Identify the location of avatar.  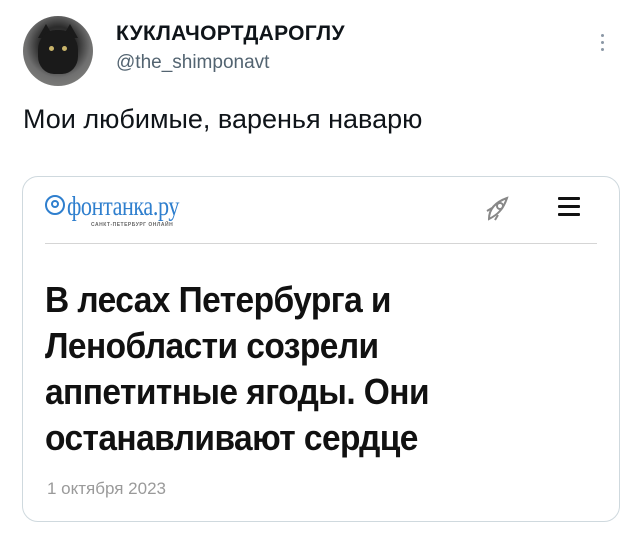
(58, 51).